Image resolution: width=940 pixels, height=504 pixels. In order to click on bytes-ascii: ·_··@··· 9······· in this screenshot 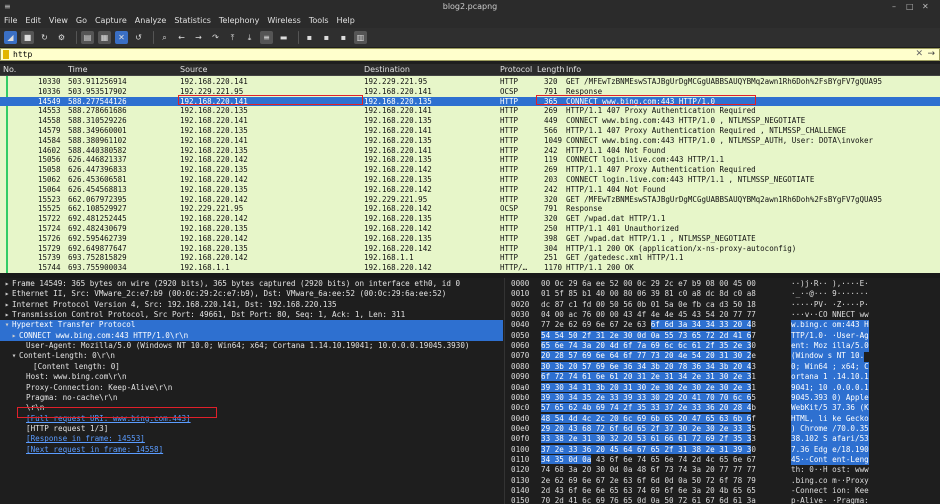, I will do `click(830, 294)`.